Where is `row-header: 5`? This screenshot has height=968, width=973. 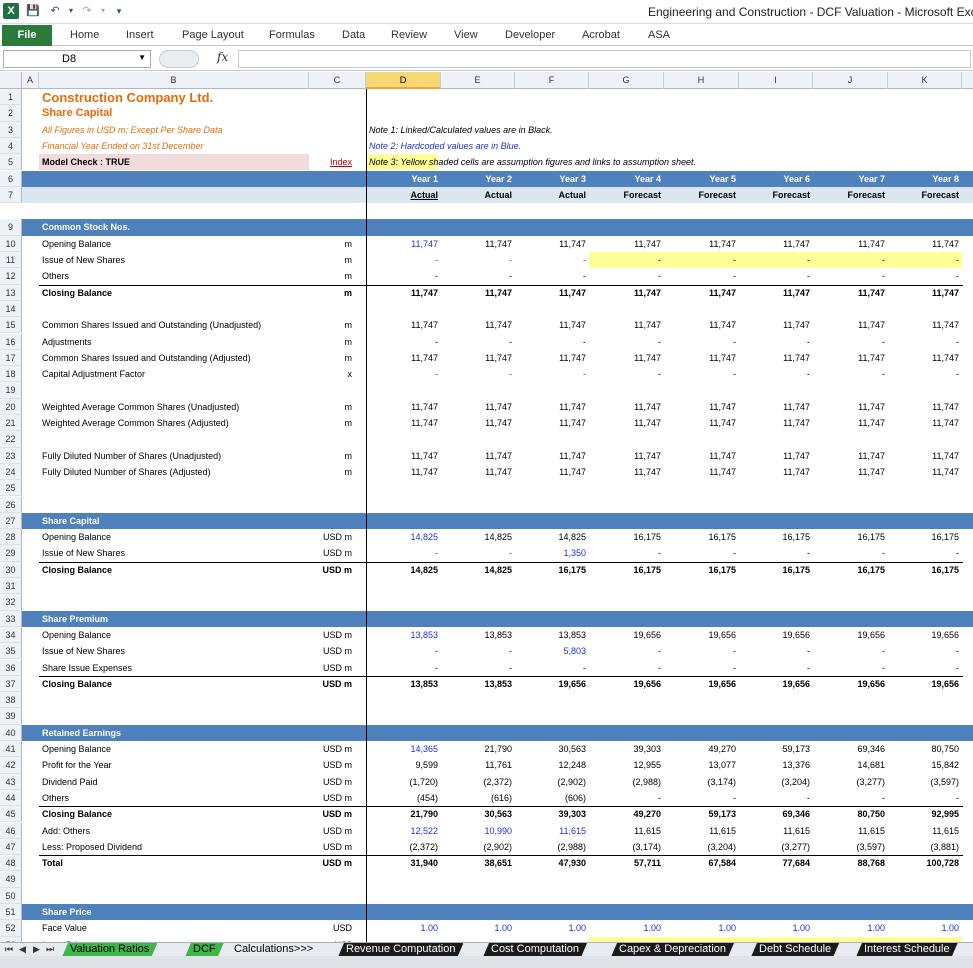
row-header: 5 is located at coordinates (11, 162).